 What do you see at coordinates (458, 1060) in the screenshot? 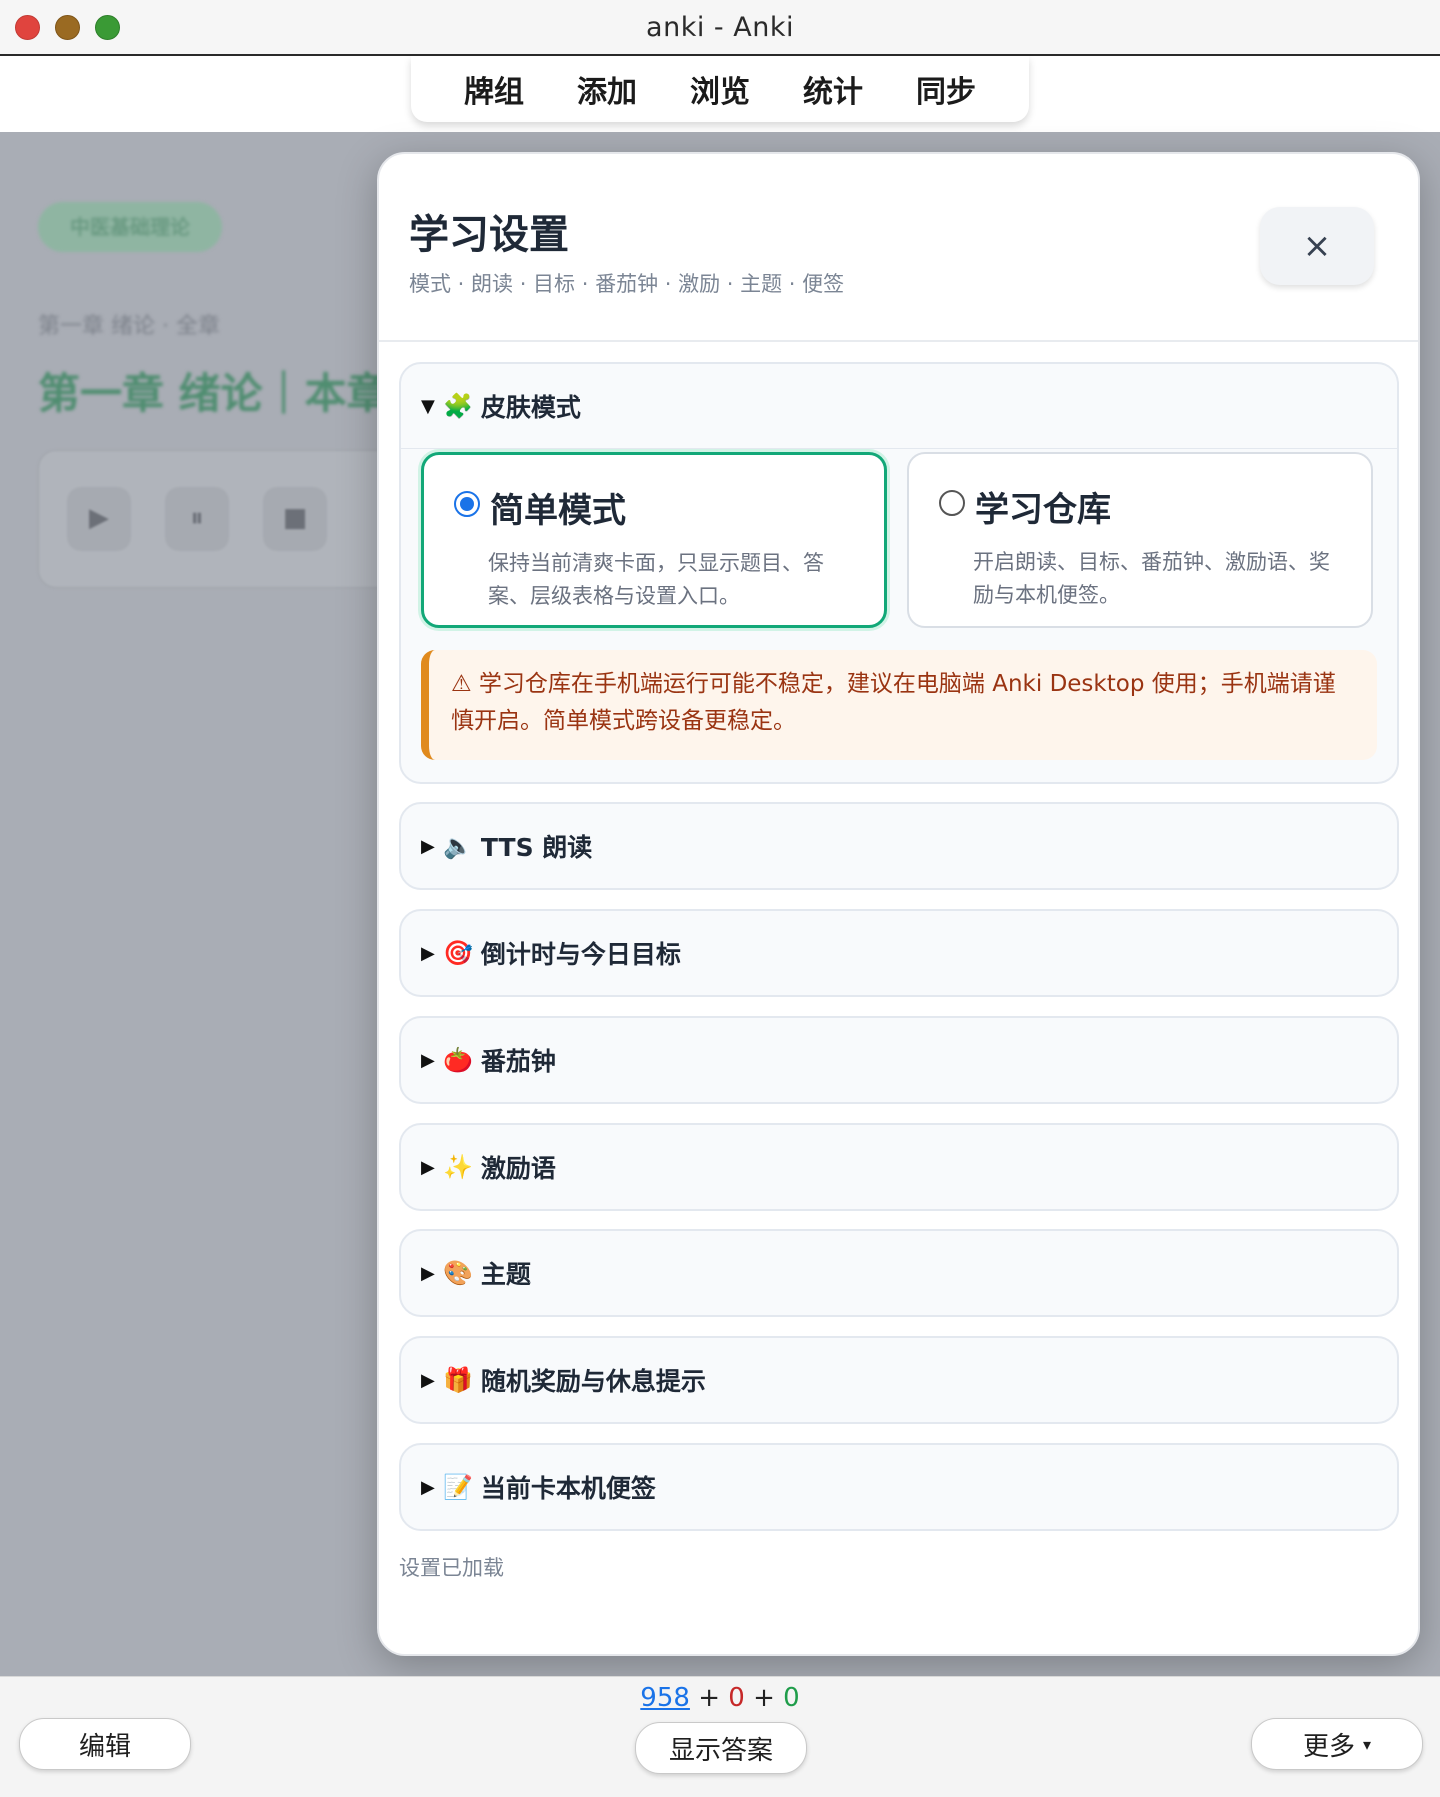
I see `tomato-icon: 🍅` at bounding box center [458, 1060].